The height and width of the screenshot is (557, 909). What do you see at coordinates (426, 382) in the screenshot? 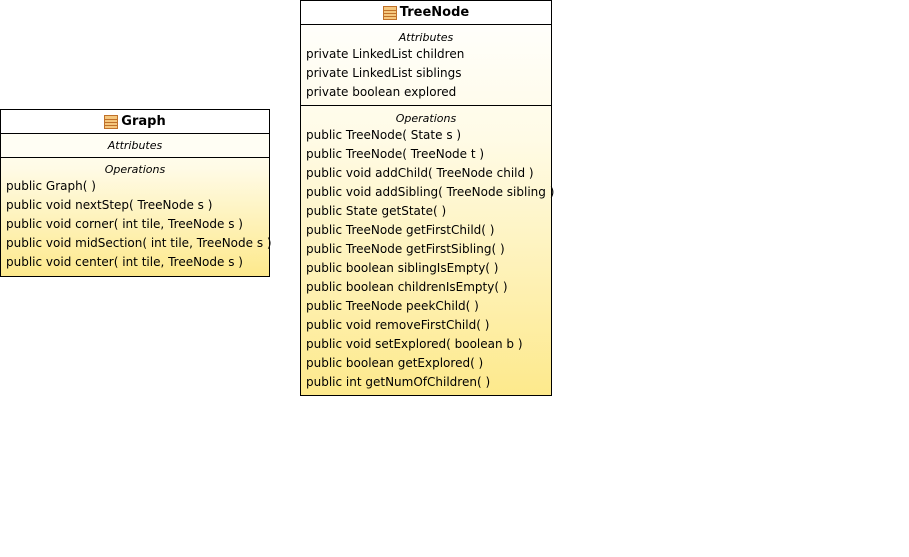
I see `operation: public int getNumOfChildren( )` at bounding box center [426, 382].